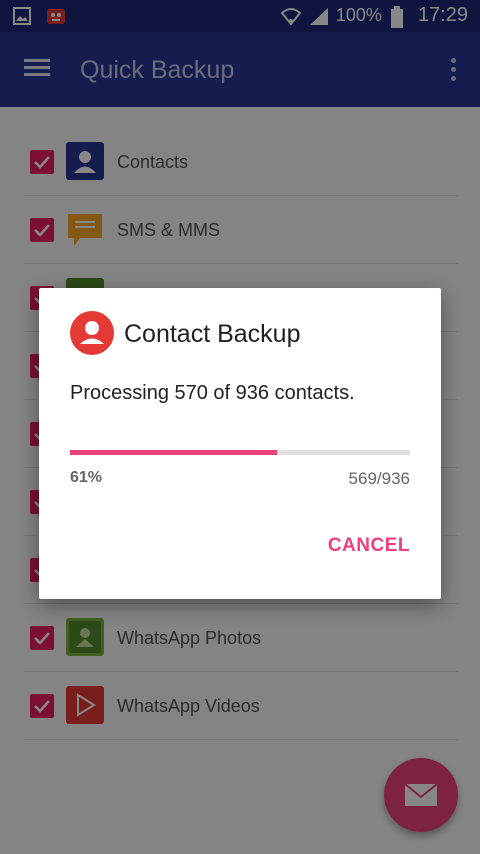 The width and height of the screenshot is (480, 854). I want to click on cancel-button: CANCEL, so click(369, 546).